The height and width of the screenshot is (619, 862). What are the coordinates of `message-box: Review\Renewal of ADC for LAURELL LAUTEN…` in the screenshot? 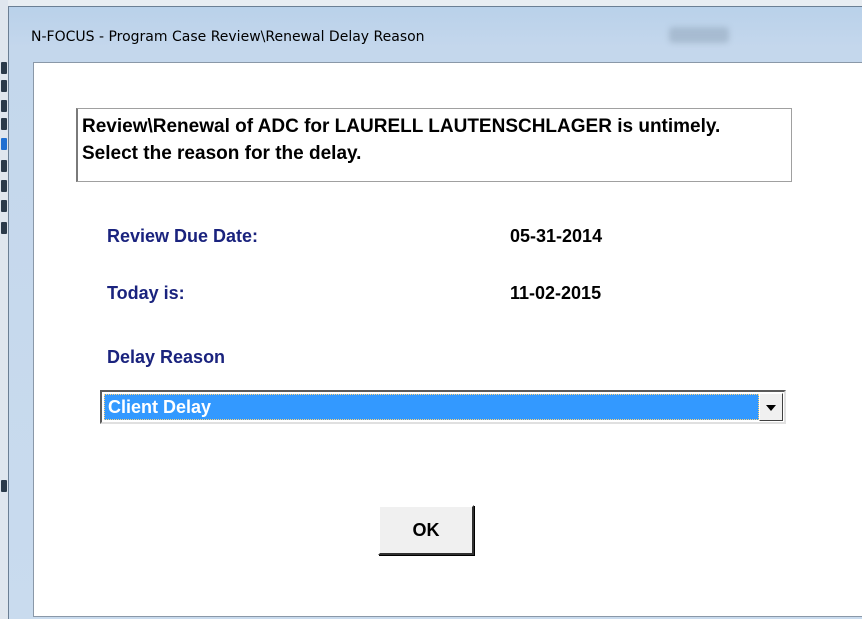 It's located at (434, 145).